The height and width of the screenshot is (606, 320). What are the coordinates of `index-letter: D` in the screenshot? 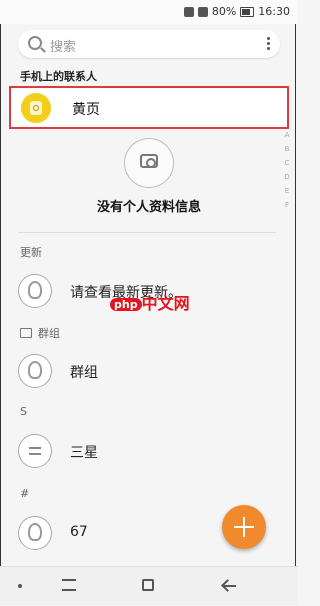 It's located at (287, 177).